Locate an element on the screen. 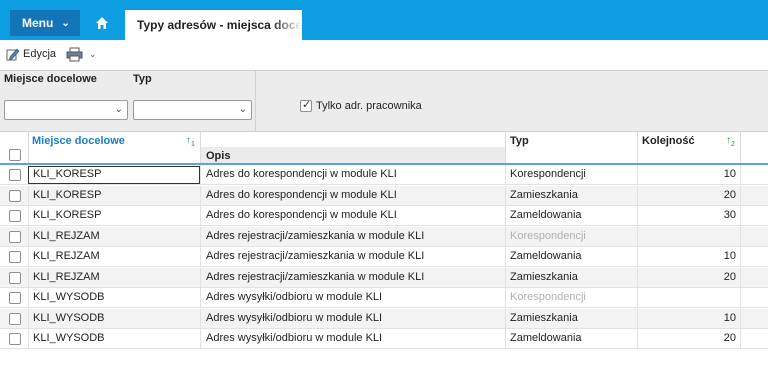 The height and width of the screenshot is (367, 768). edit-button: Edycja is located at coordinates (31, 54).